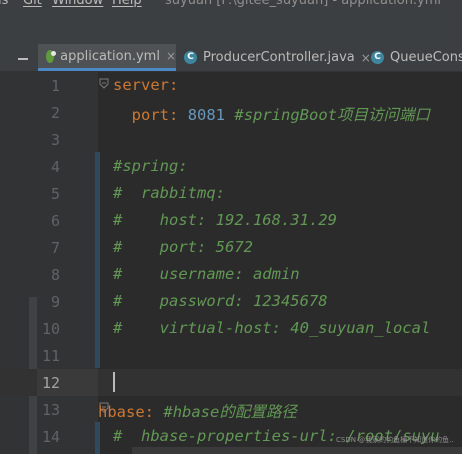 The height and width of the screenshot is (454, 462). I want to click on code-line: 4 #spring:, so click(231, 166).